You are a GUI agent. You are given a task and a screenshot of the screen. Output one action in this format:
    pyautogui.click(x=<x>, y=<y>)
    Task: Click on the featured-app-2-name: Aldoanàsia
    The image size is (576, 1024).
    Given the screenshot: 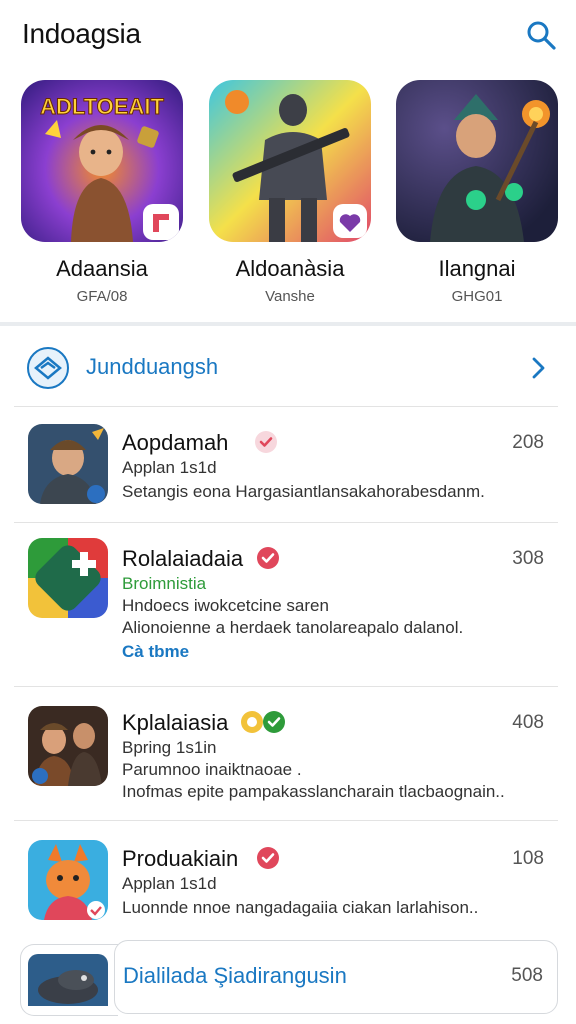 What is the action you would take?
    pyautogui.click(x=290, y=268)
    